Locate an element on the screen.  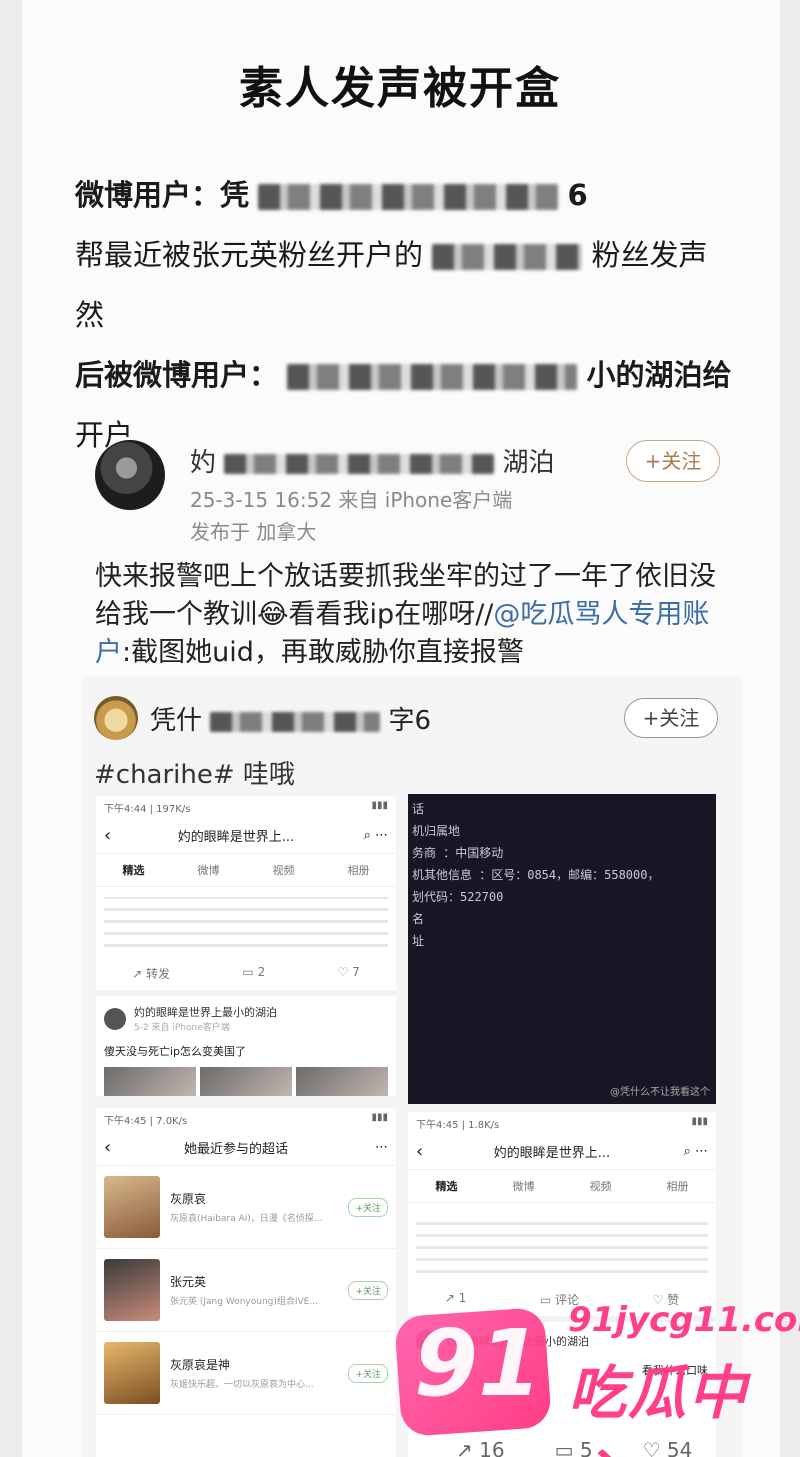
username-head: 妁 is located at coordinates (203, 463).